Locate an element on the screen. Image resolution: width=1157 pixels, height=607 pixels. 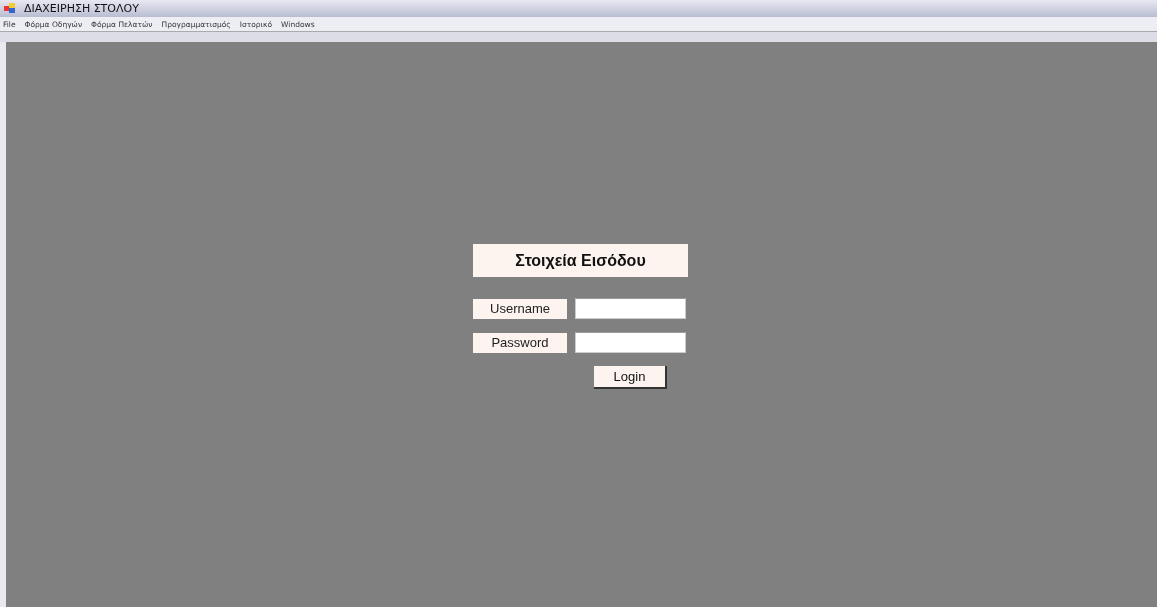
app-icon is located at coordinates (10, 8).